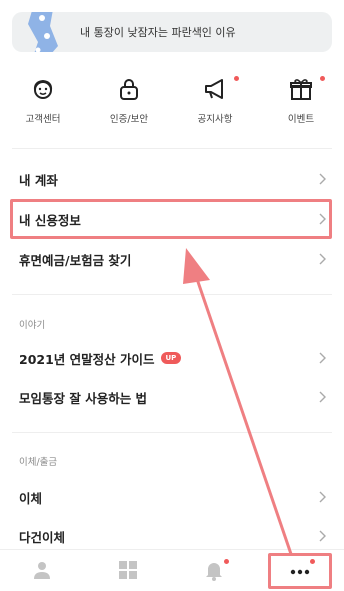  Describe the element at coordinates (43, 89) in the screenshot. I see `customer-center-icon` at that location.